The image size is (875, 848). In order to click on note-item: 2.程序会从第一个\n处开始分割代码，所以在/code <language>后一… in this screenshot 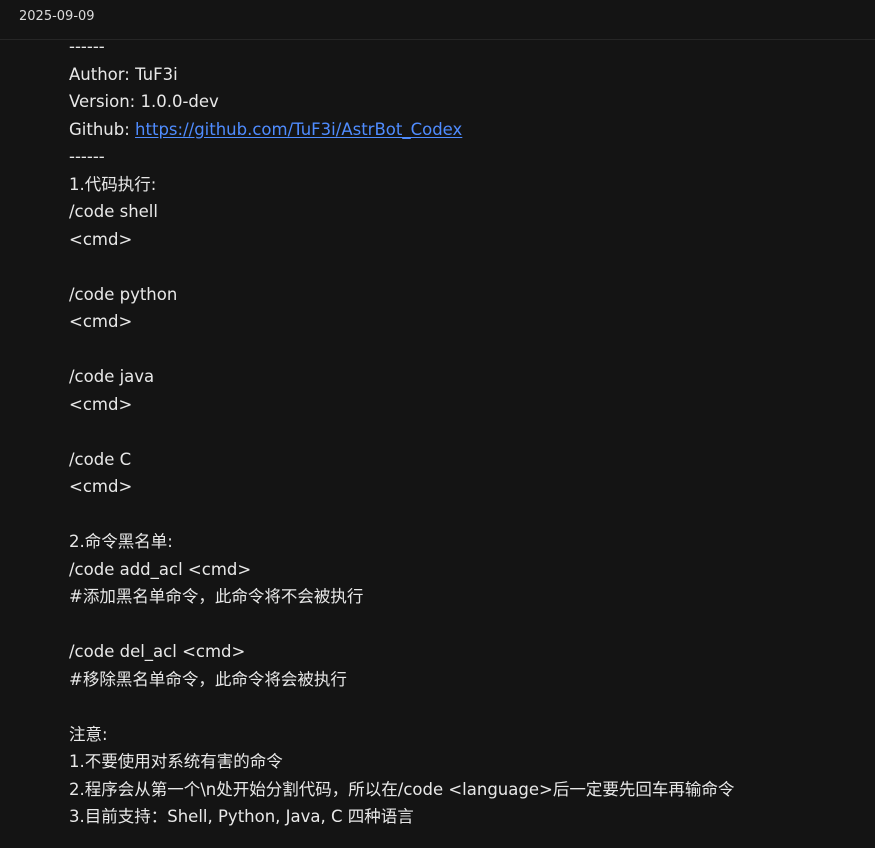, I will do `click(402, 789)`.